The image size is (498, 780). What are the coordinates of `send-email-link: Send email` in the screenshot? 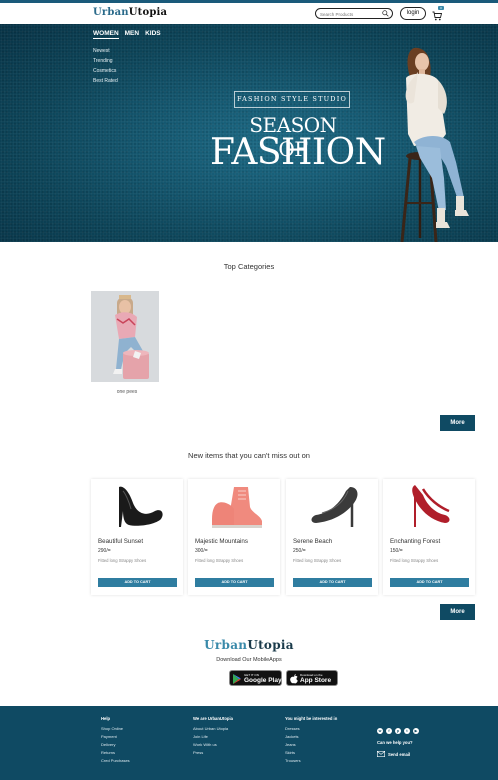 It's located at (393, 754).